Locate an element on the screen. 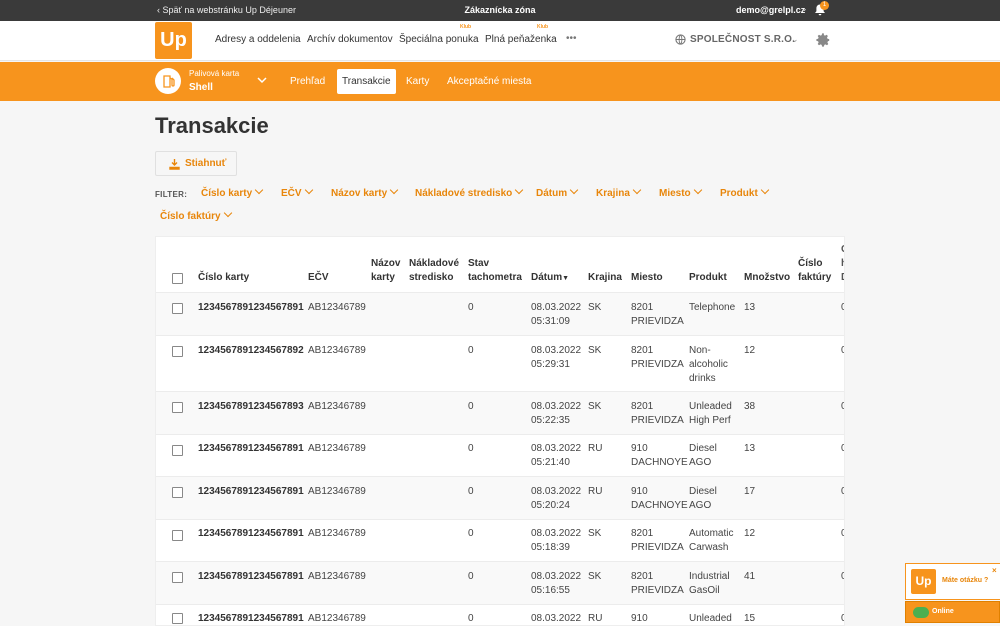  chat-online-status: Online is located at coordinates (952, 612).